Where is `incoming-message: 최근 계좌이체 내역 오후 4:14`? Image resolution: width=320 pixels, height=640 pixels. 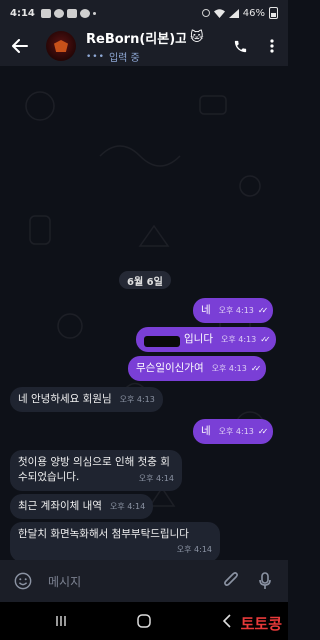 incoming-message: 최근 계좌이체 내역 오후 4:14 is located at coordinates (82, 506).